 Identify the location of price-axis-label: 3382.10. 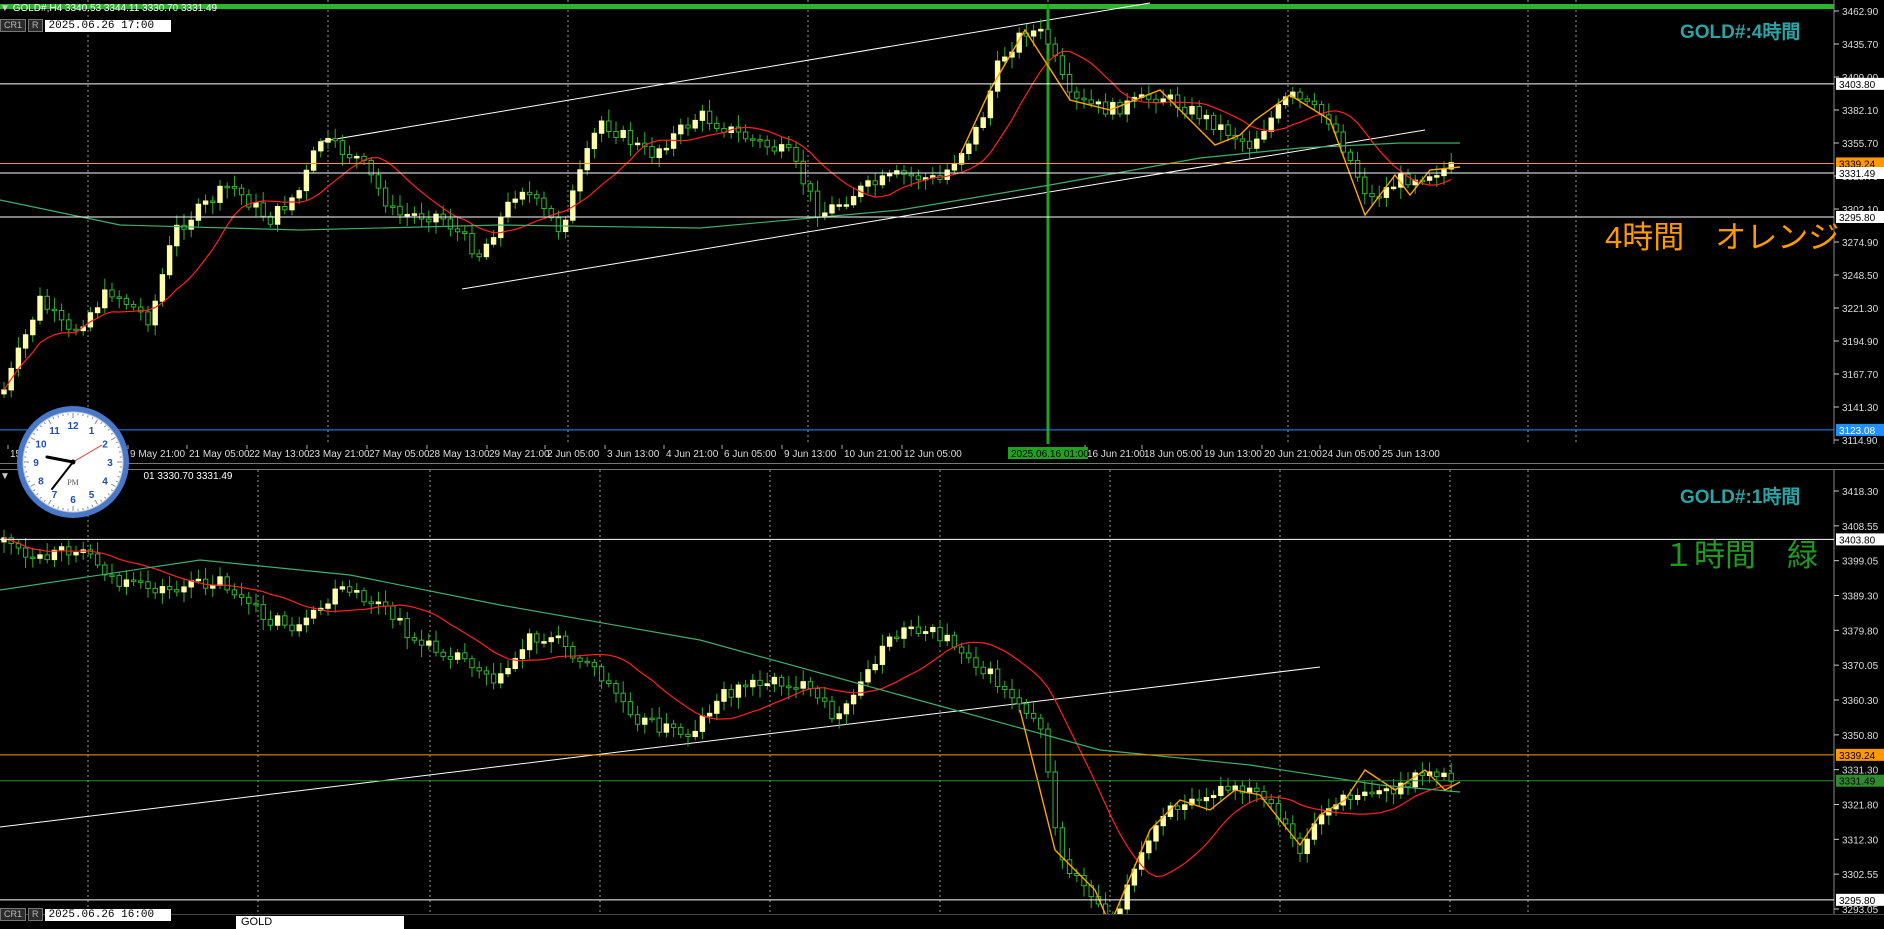
(1860, 111).